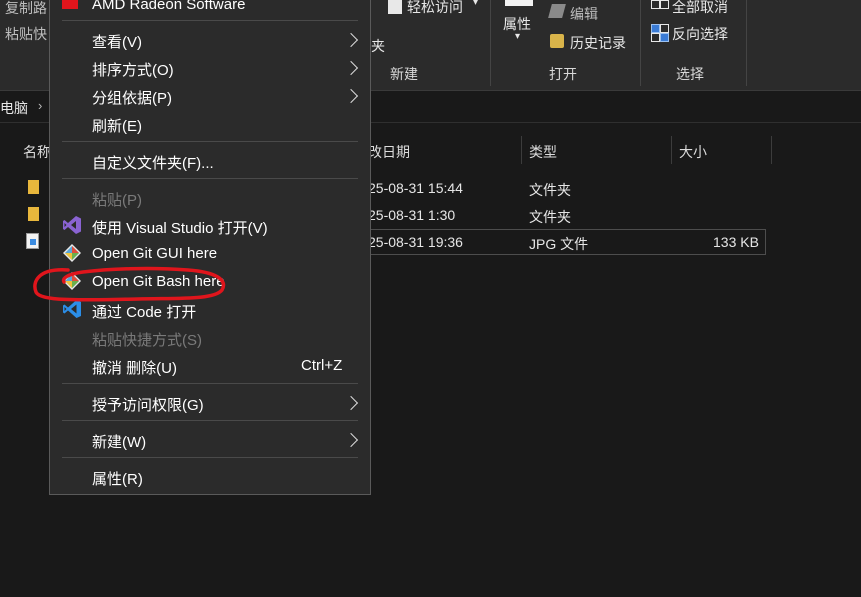  Describe the element at coordinates (148, 404) in the screenshot. I see `menu-item-give-access: 授予访问权限(G)` at that location.